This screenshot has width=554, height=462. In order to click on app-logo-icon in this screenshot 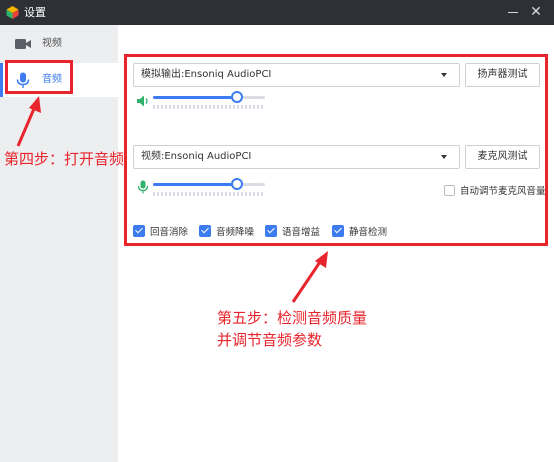, I will do `click(12, 12)`.